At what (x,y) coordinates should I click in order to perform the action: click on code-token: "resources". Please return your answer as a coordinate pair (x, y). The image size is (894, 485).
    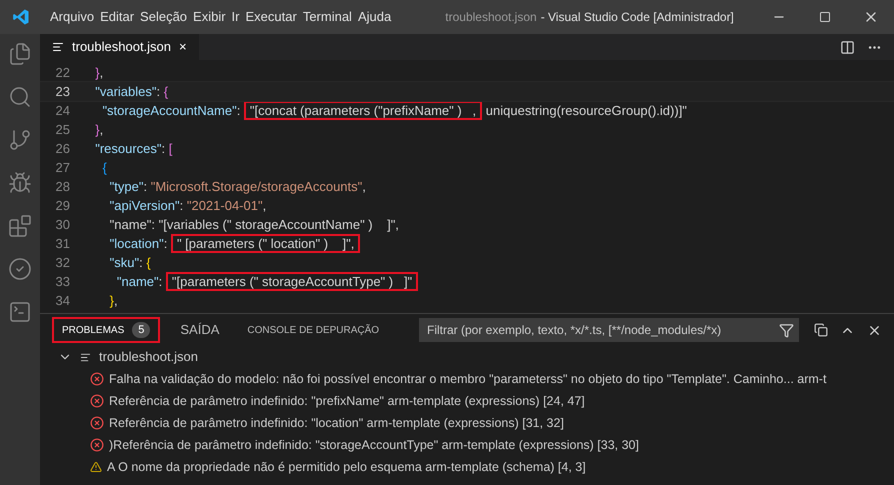
    Looking at the image, I should click on (128, 149).